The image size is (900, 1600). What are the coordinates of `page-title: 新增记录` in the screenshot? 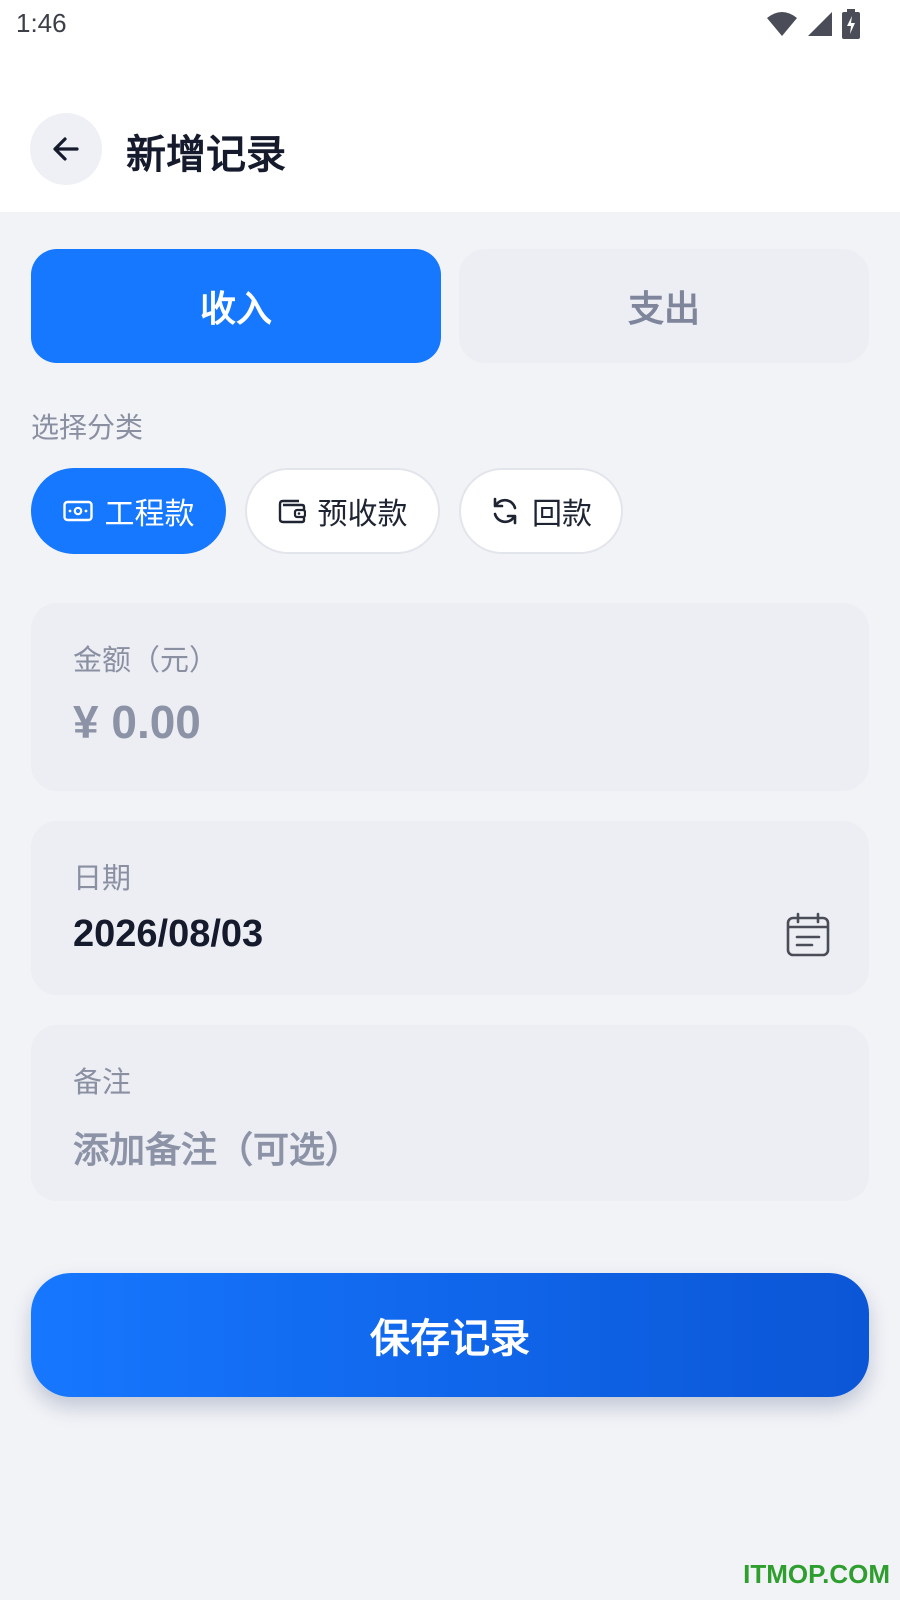 It's located at (206, 155).